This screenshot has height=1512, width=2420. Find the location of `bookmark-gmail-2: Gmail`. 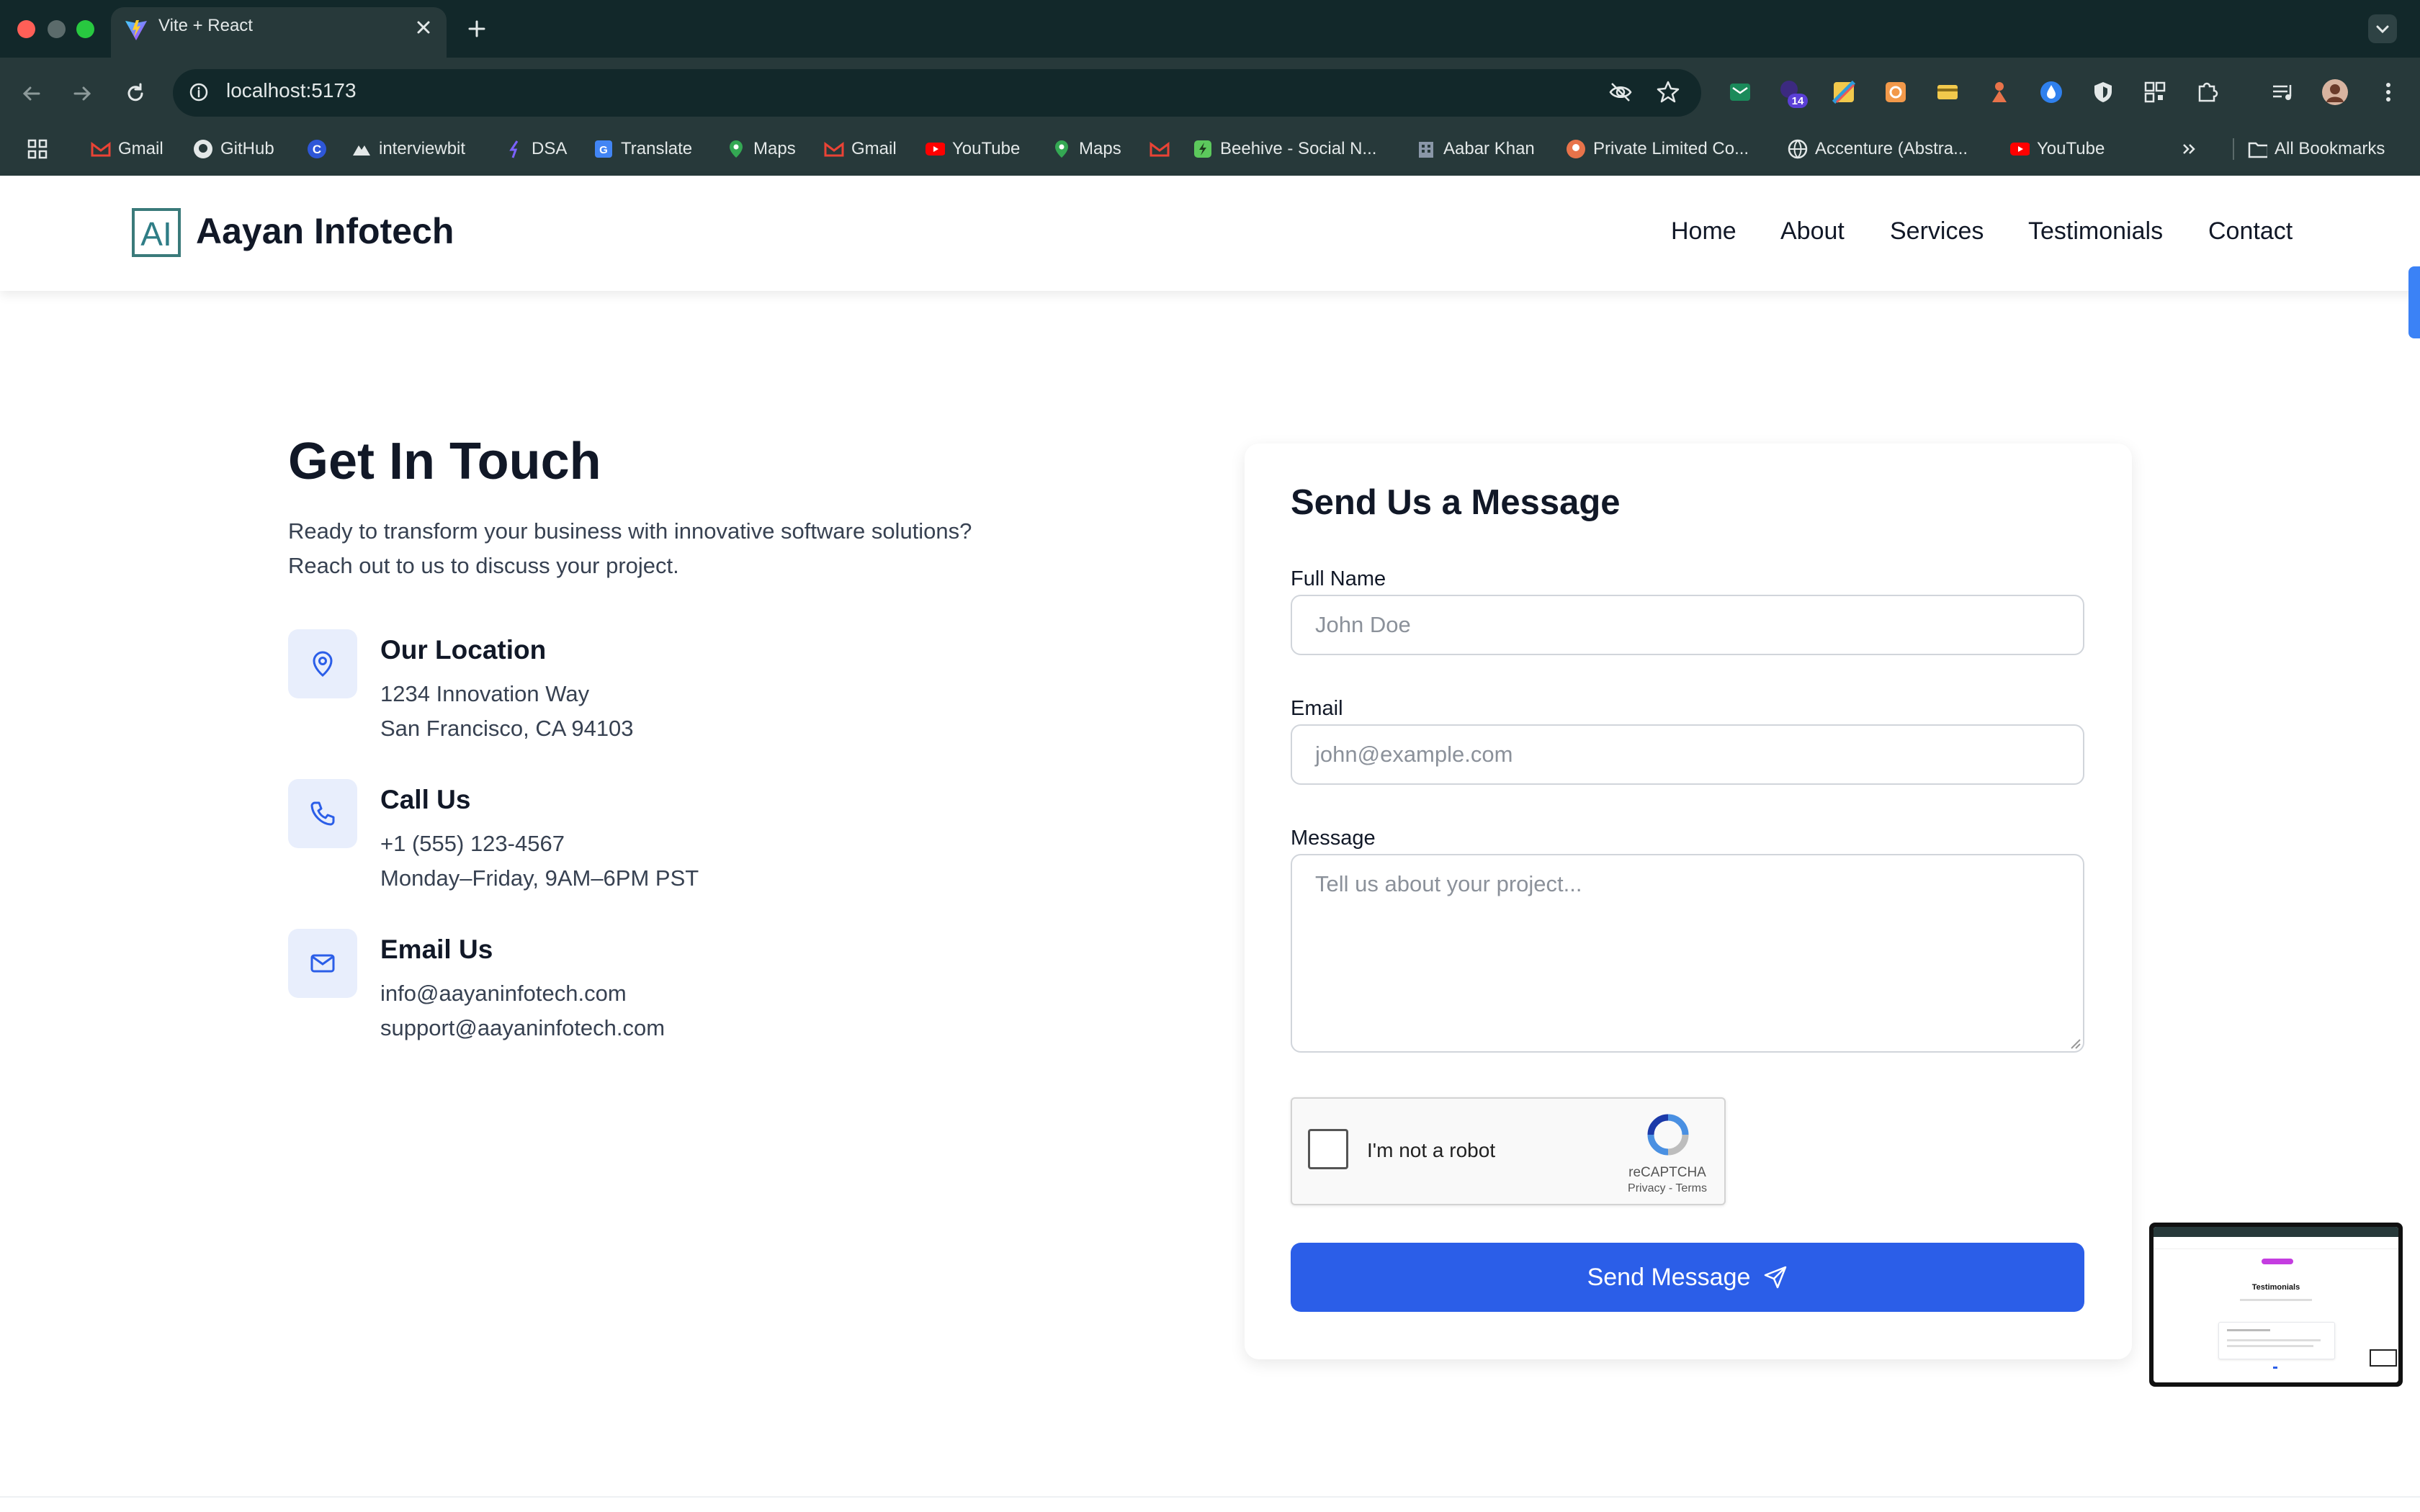

bookmark-gmail-2: Gmail is located at coordinates (861, 149).